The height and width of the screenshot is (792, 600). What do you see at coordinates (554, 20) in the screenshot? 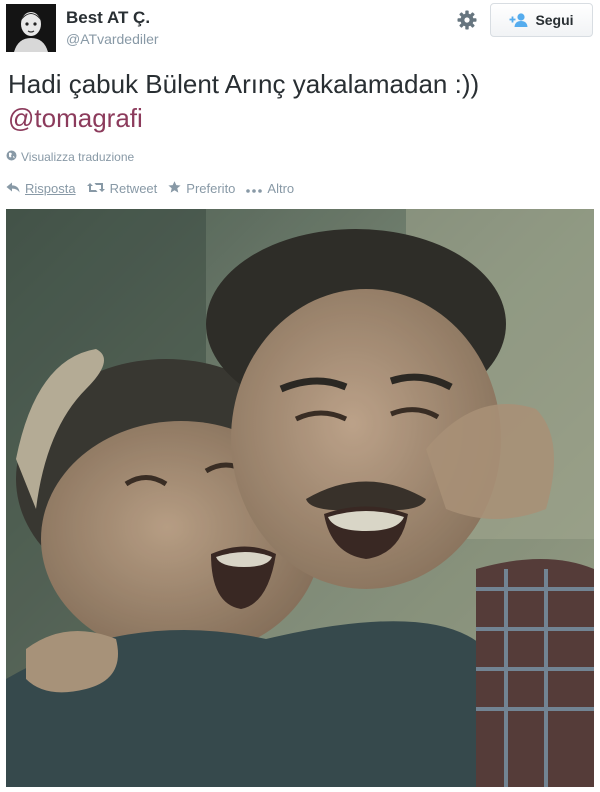
I see `follow-label: Segui` at bounding box center [554, 20].